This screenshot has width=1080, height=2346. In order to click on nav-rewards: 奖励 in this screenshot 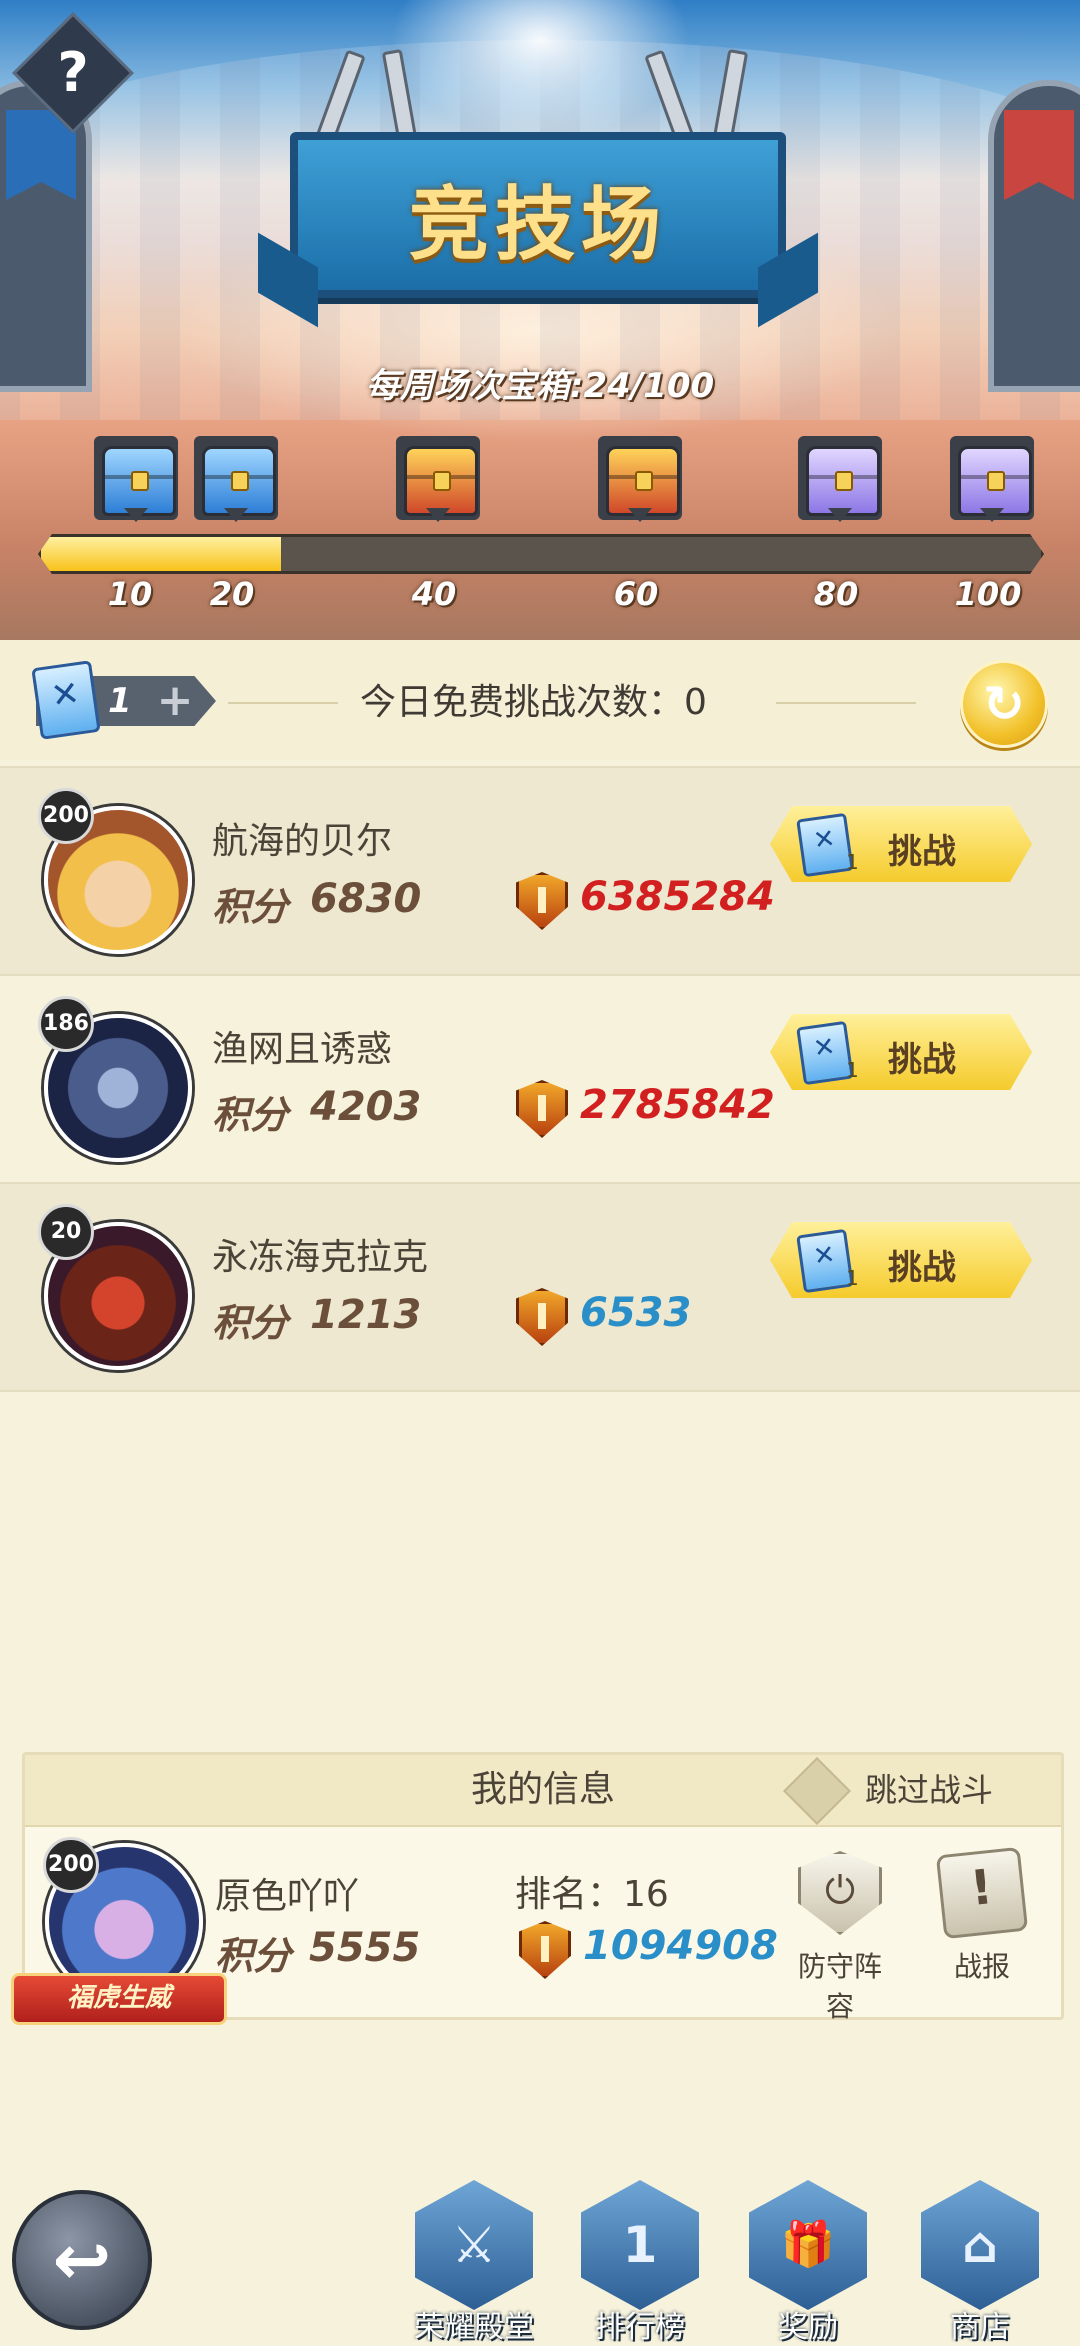, I will do `click(808, 2262)`.